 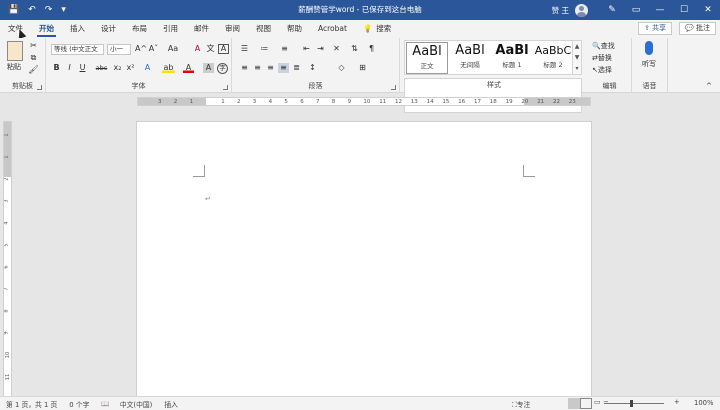 What do you see at coordinates (264, 49) in the screenshot?
I see `numbering-icon: ≔` at bounding box center [264, 49].